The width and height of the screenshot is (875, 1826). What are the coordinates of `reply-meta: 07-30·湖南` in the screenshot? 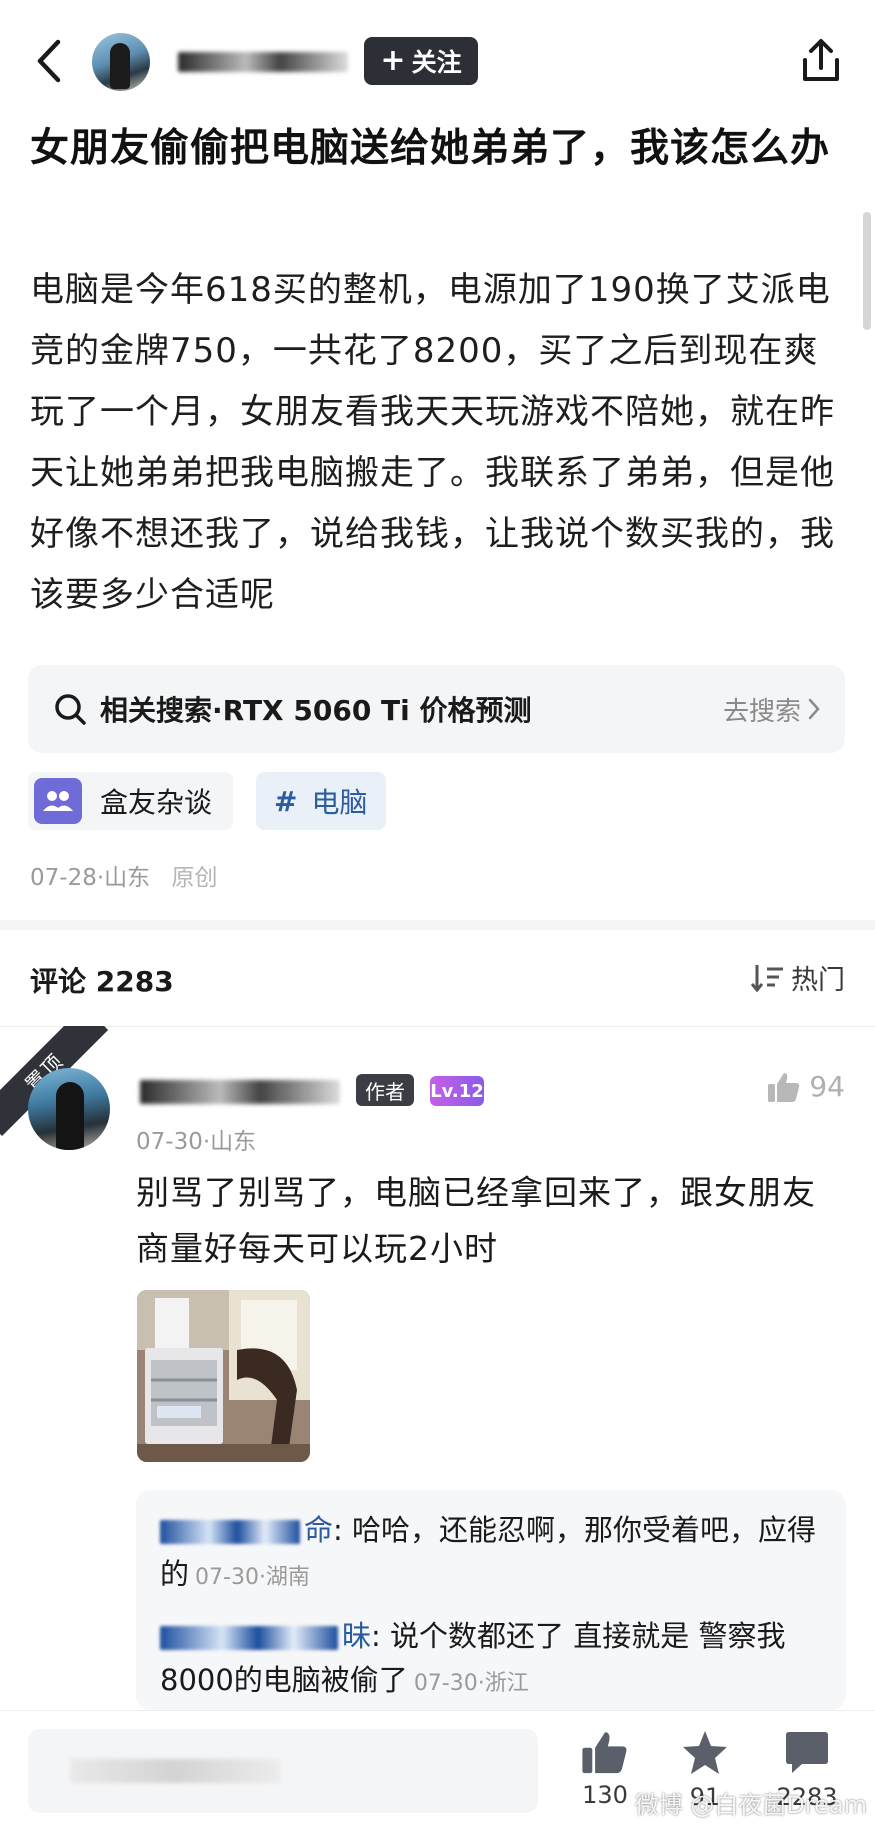 It's located at (252, 1577).